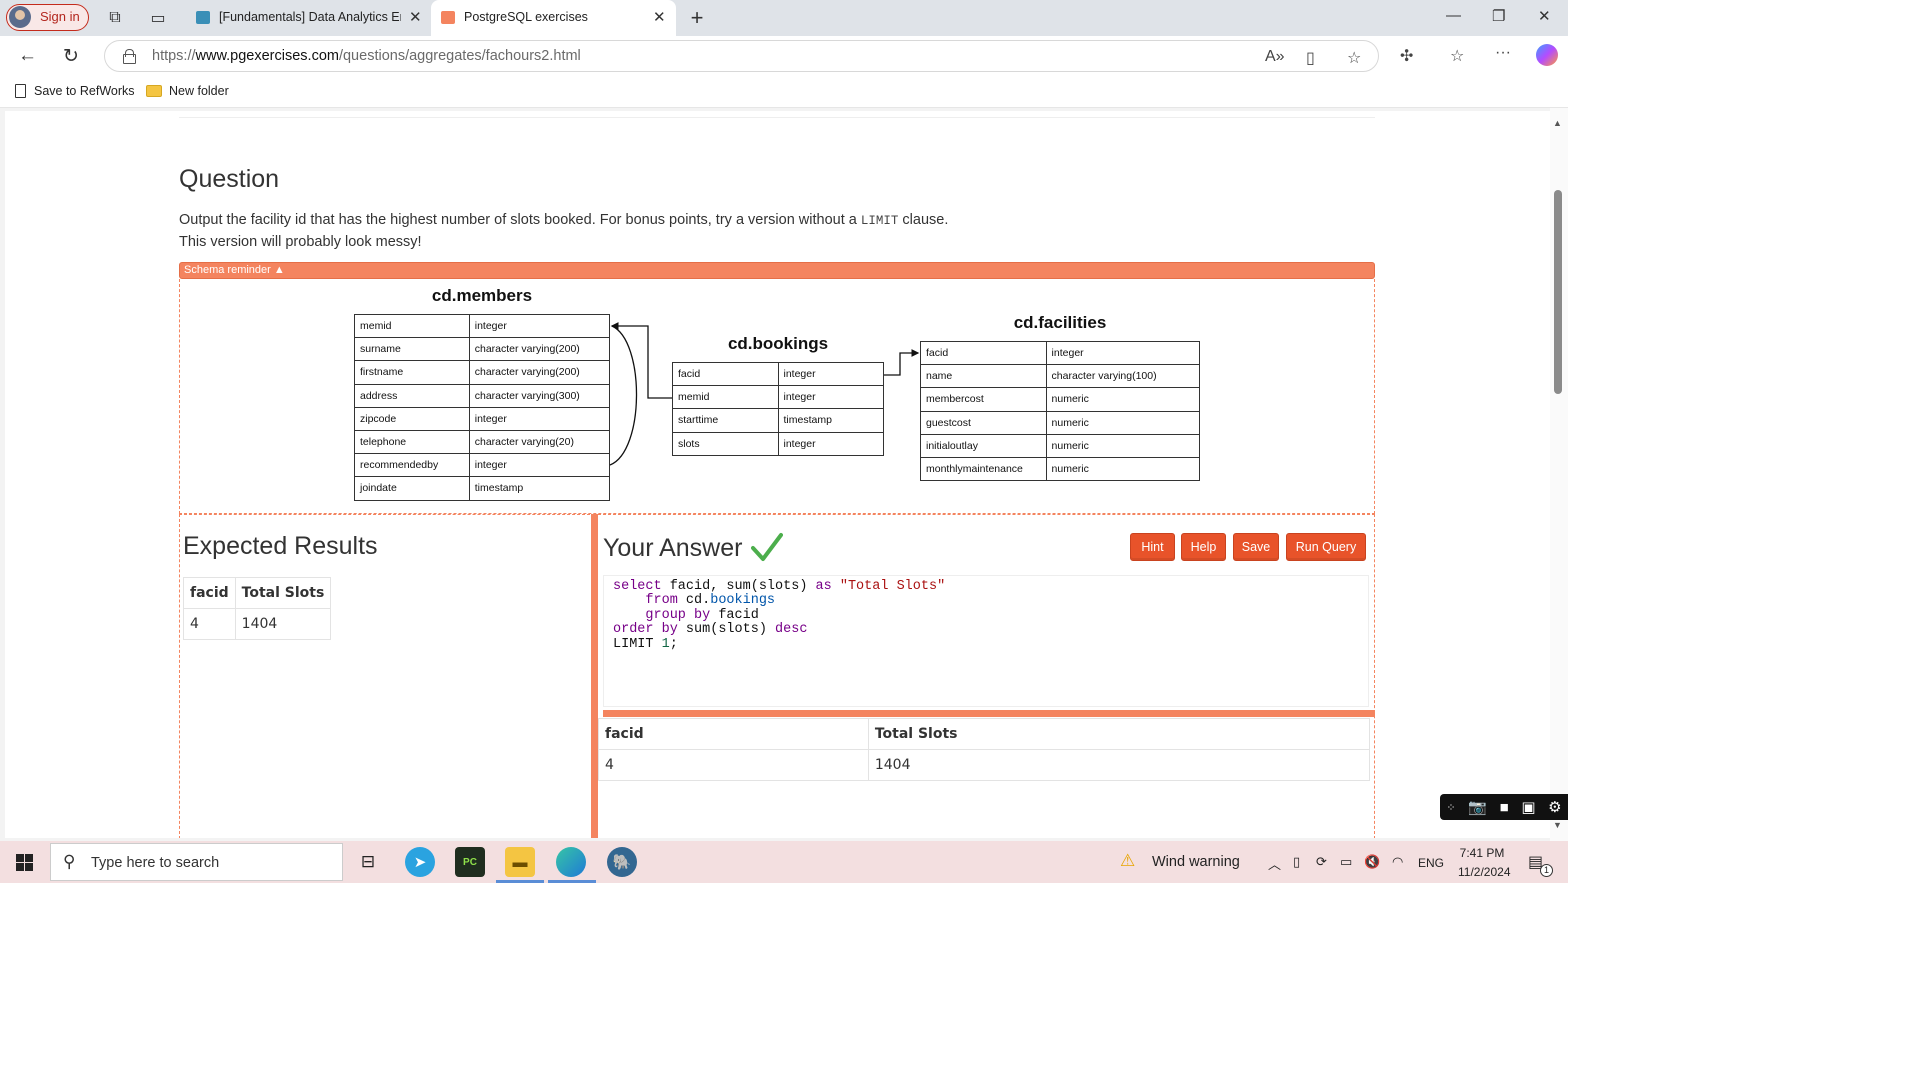 The image size is (1918, 1080). I want to click on extensions-icon: ✣, so click(1406, 56).